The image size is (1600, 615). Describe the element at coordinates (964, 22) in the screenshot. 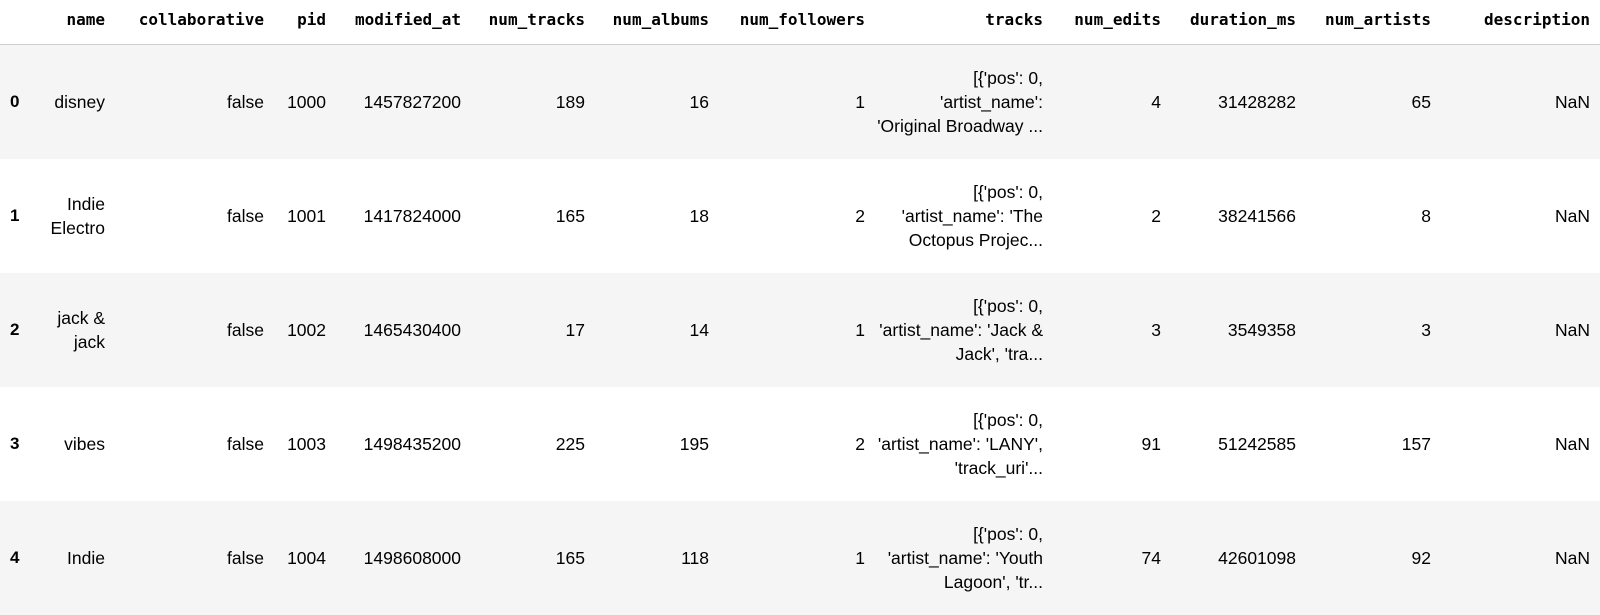

I see `column-header: tracks` at that location.